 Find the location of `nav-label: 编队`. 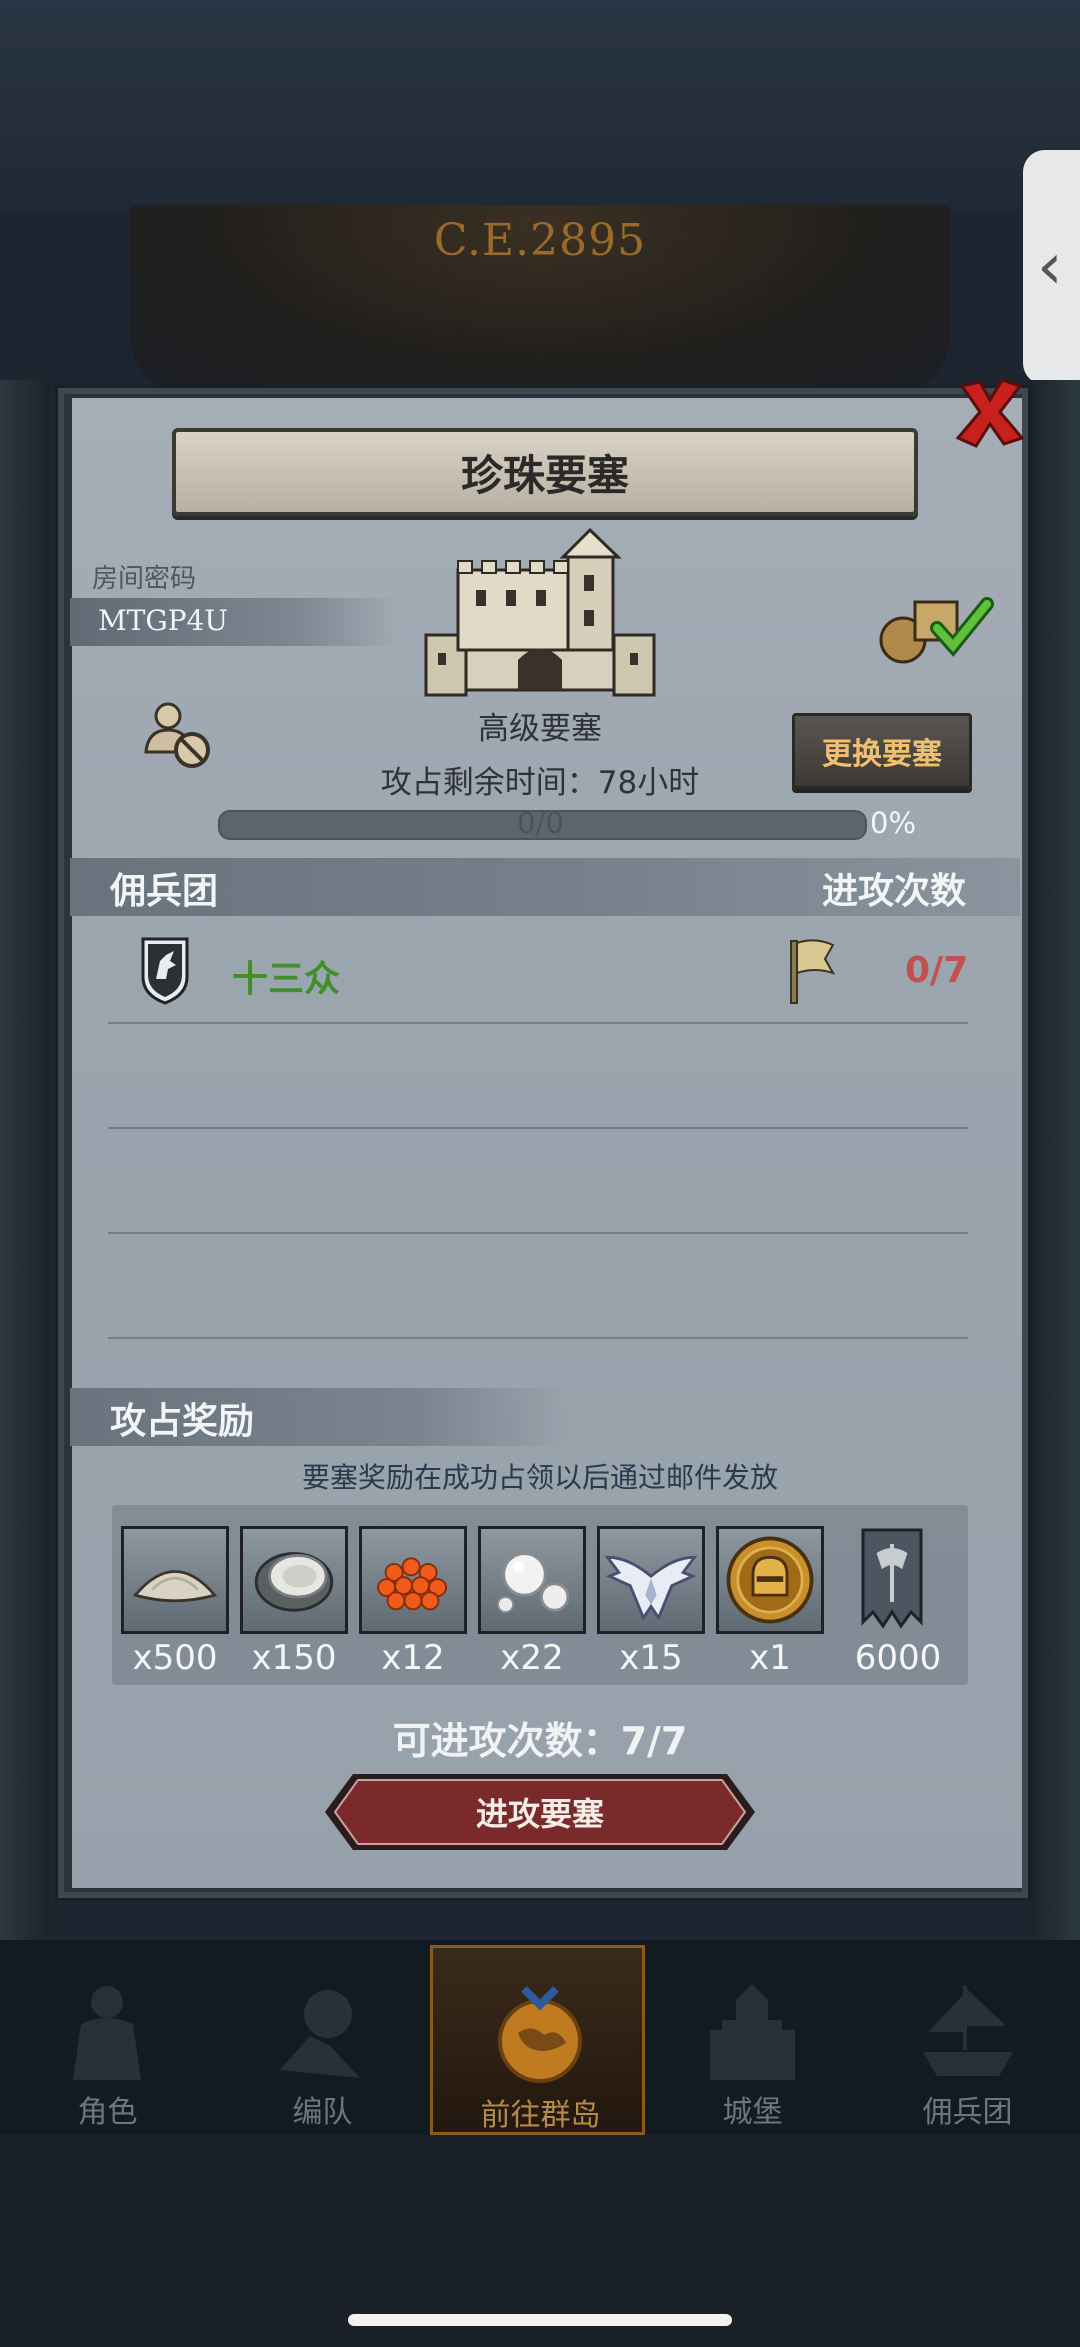

nav-label: 编队 is located at coordinates (322, 2112).